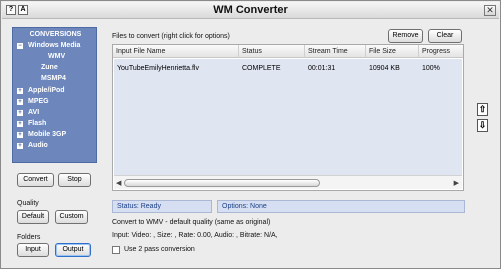 Image resolution: width=501 pixels, height=269 pixels. Describe the element at coordinates (35, 180) in the screenshot. I see `convert-button: Convert` at that location.